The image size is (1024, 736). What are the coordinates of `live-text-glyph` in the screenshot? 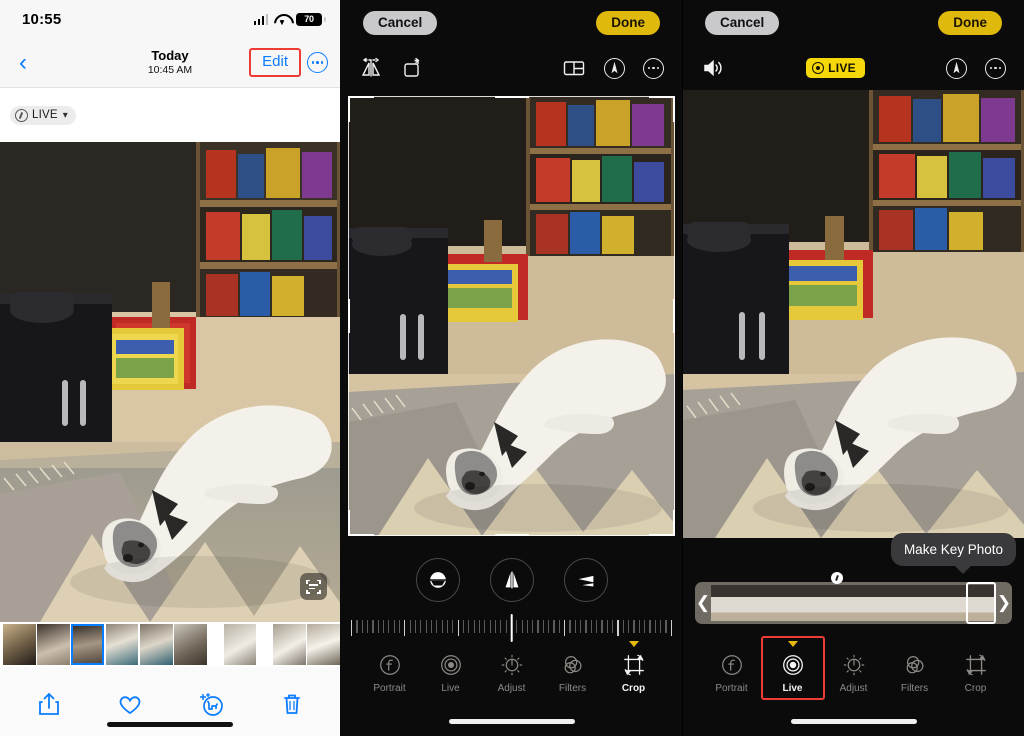 It's located at (313, 586).